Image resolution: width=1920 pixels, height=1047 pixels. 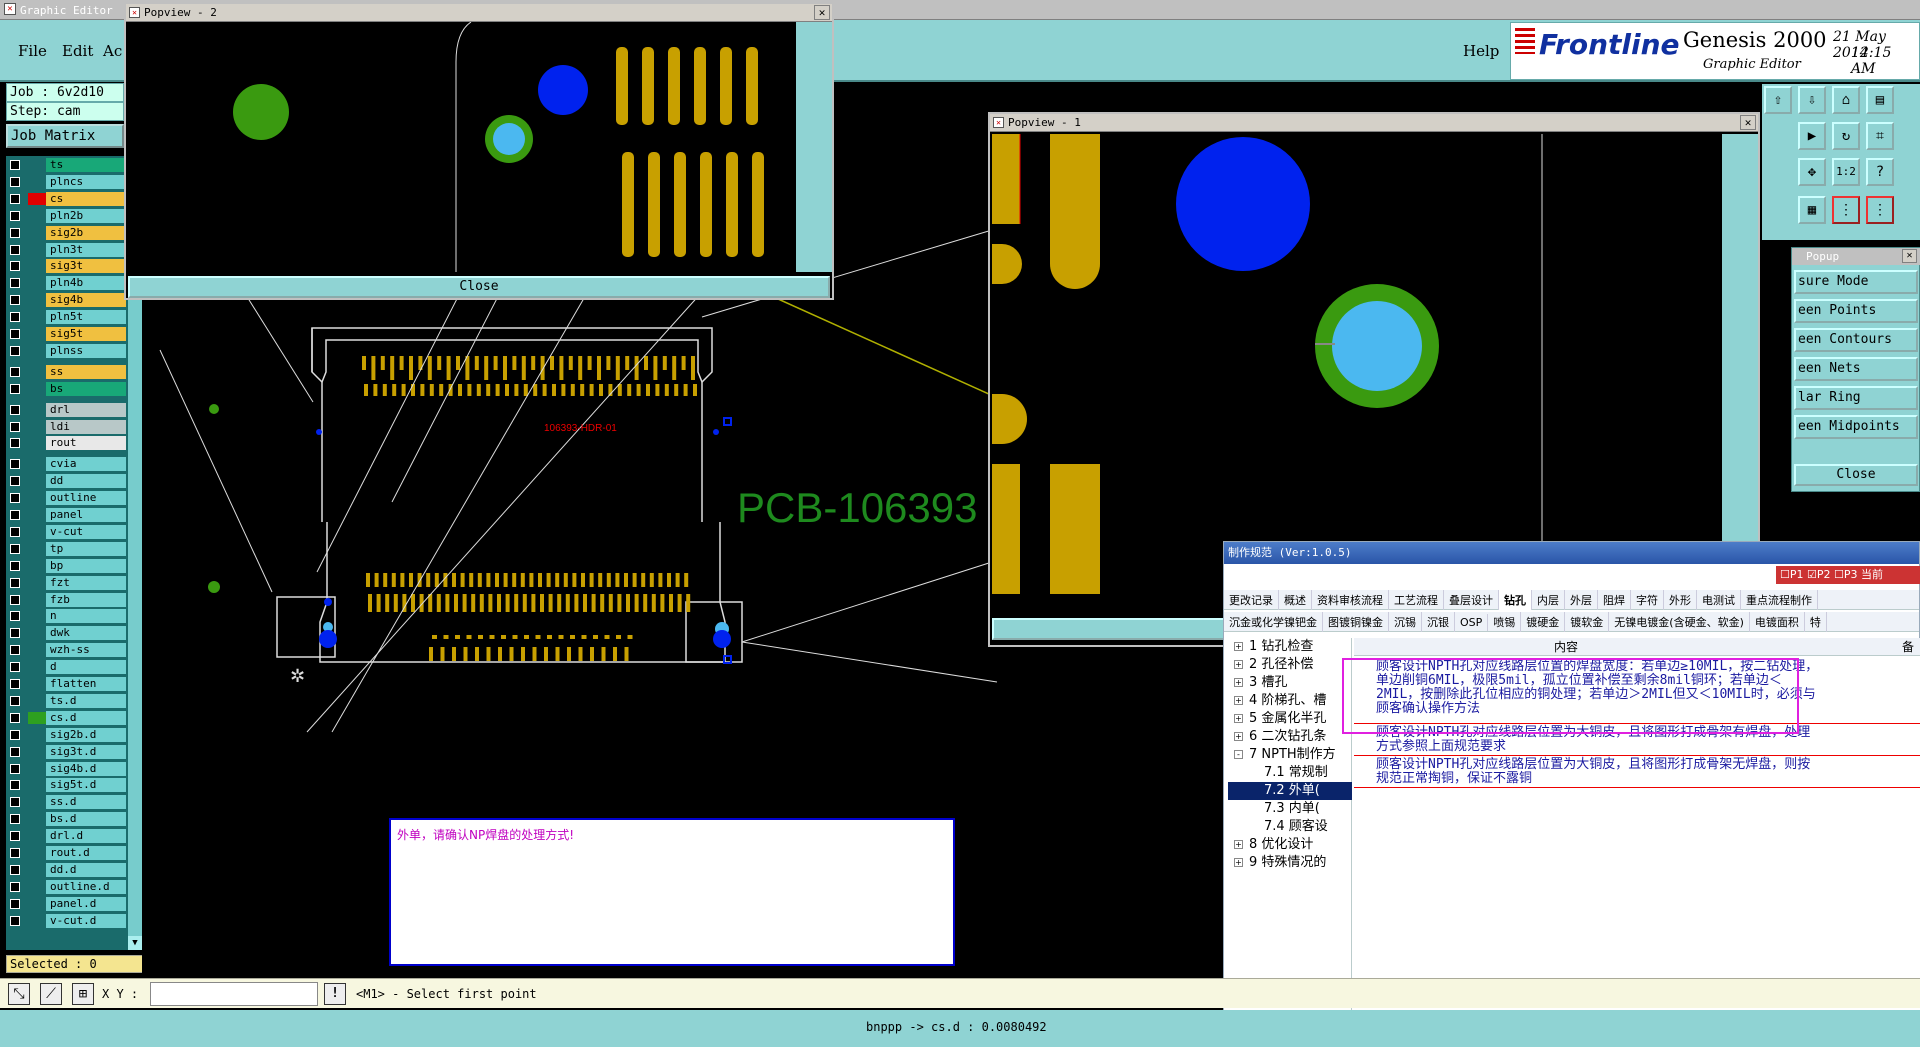 I want to click on layer-row-cs.d: cs.d, so click(x=66, y=717).